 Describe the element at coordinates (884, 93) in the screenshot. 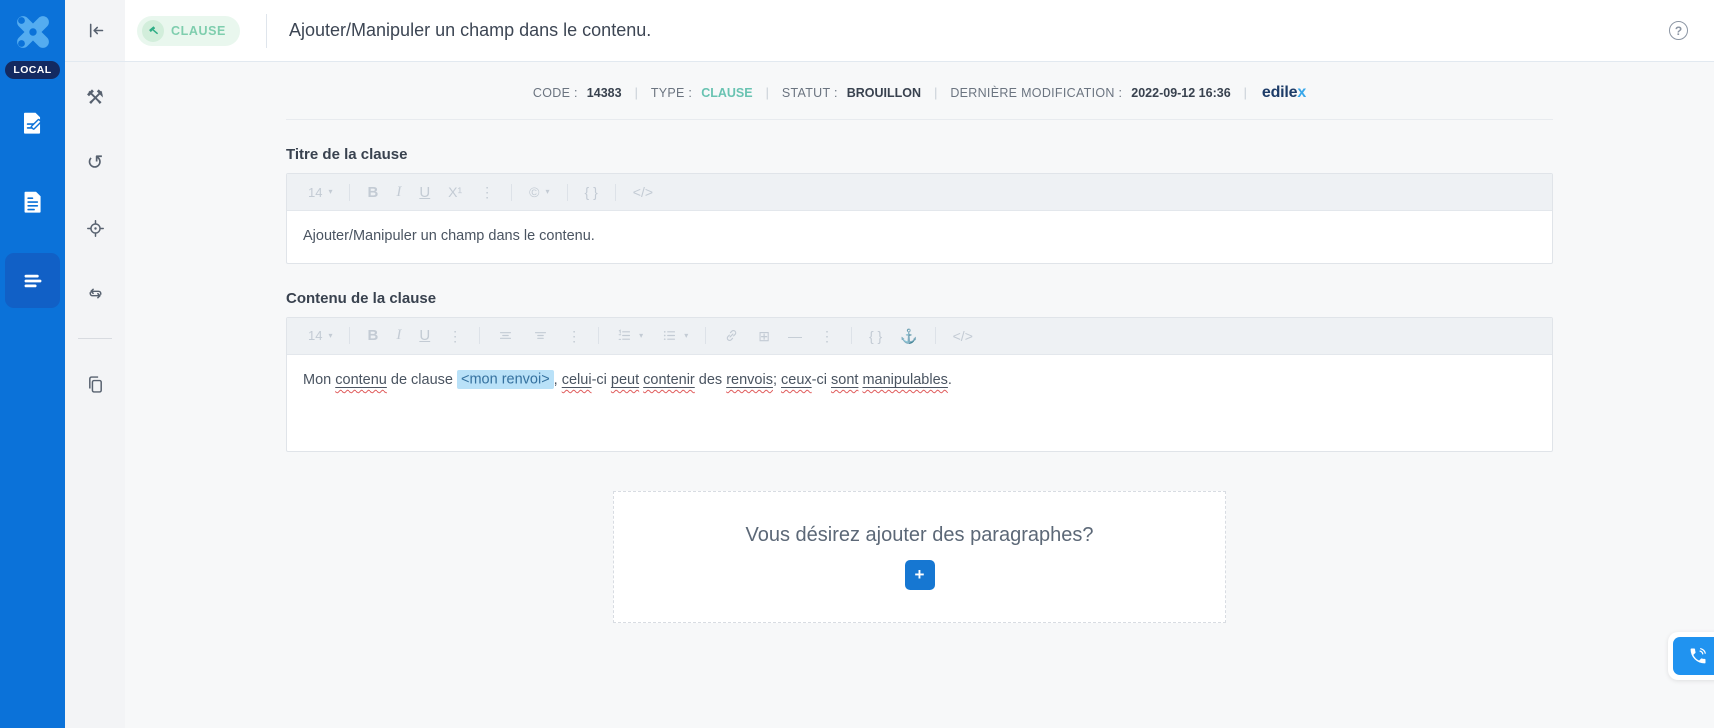

I see `meta-value: BROUILLON` at that location.